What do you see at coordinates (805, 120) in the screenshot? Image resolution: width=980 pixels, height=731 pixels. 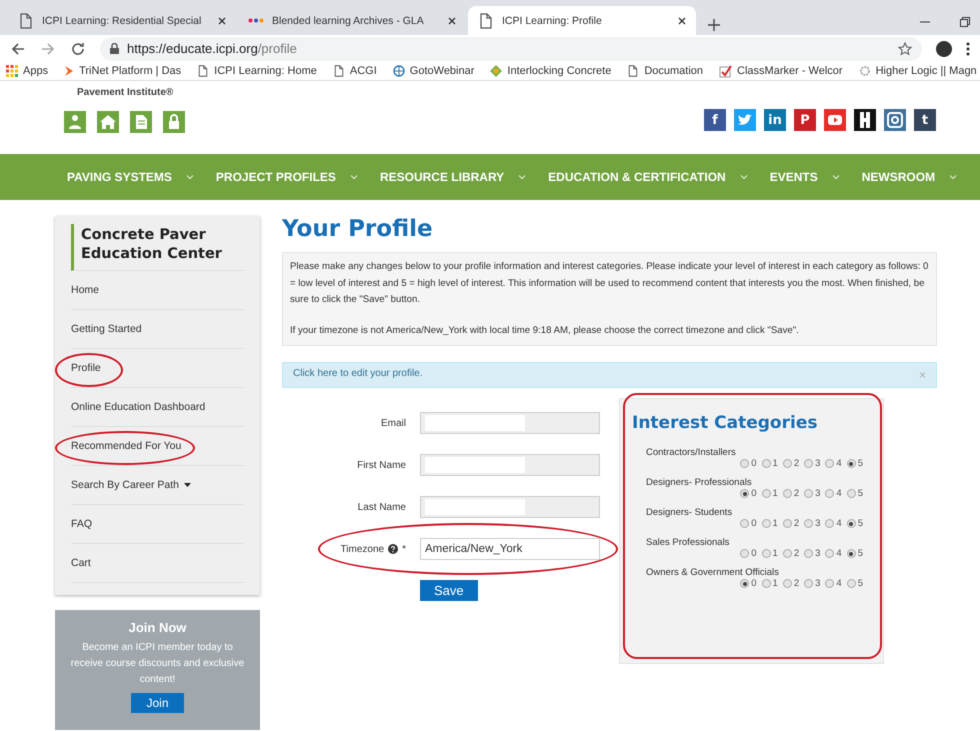 I see `social-link: P` at bounding box center [805, 120].